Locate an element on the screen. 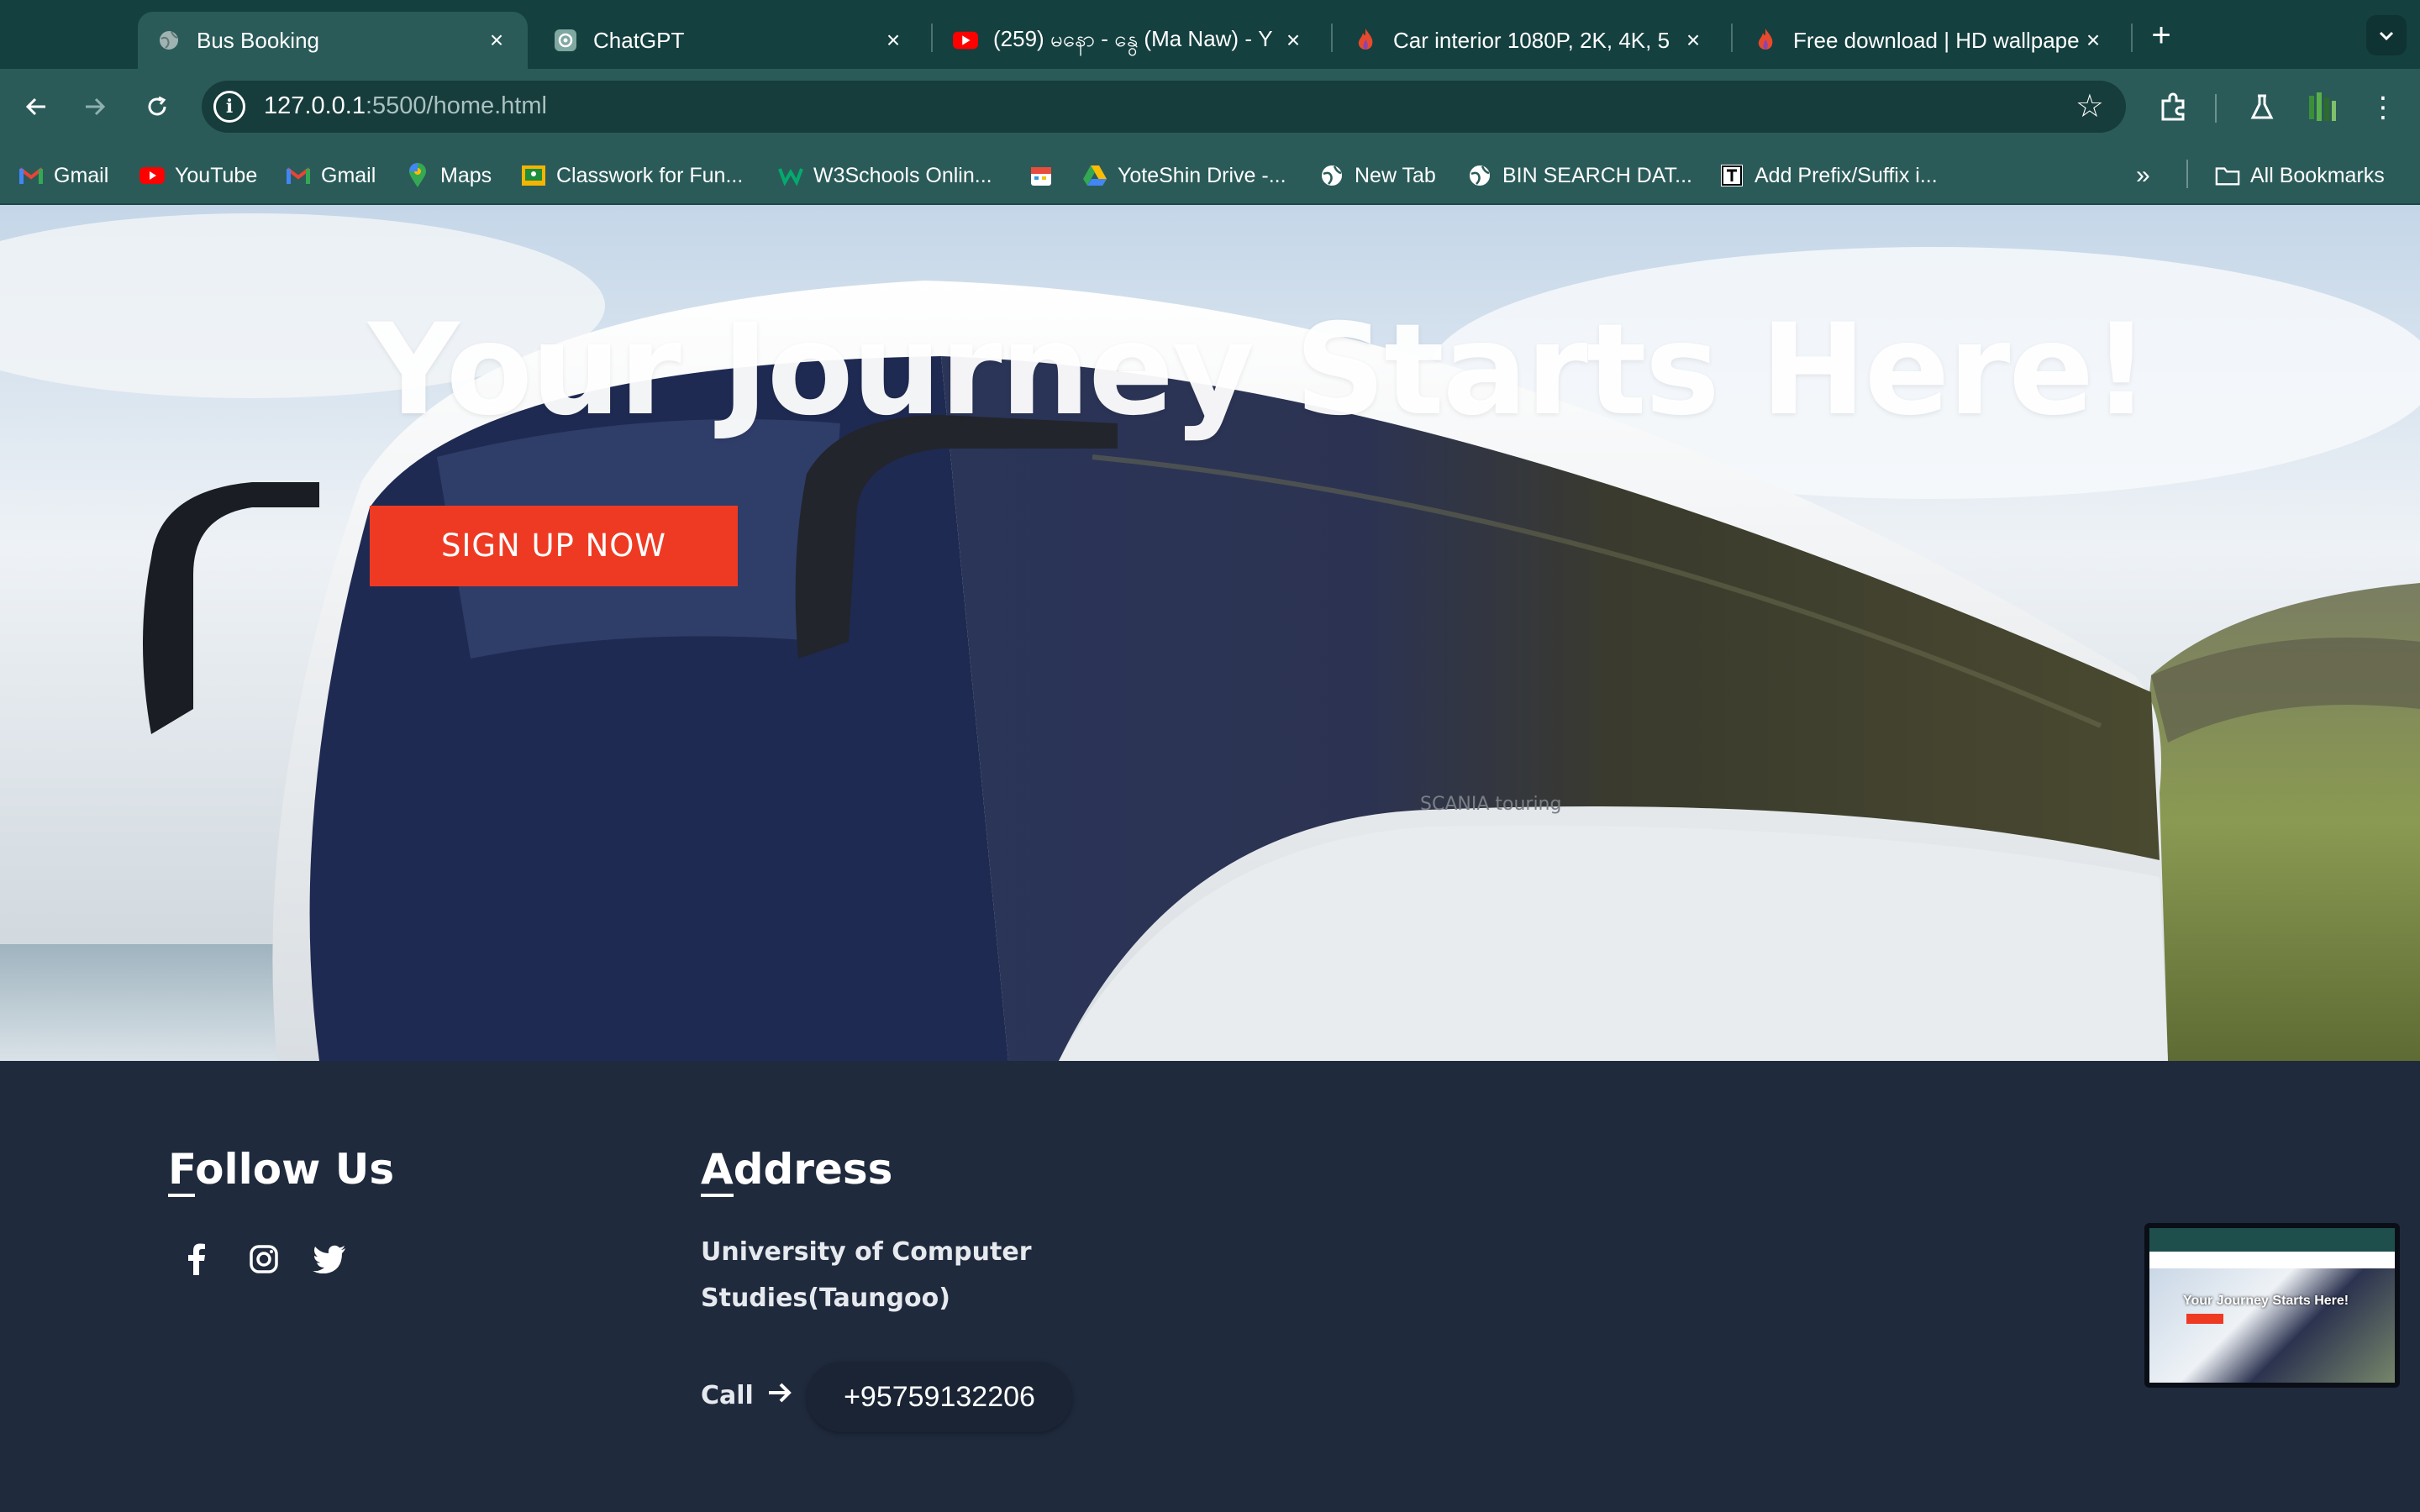  tab-title: ChatGPT is located at coordinates (639, 40).